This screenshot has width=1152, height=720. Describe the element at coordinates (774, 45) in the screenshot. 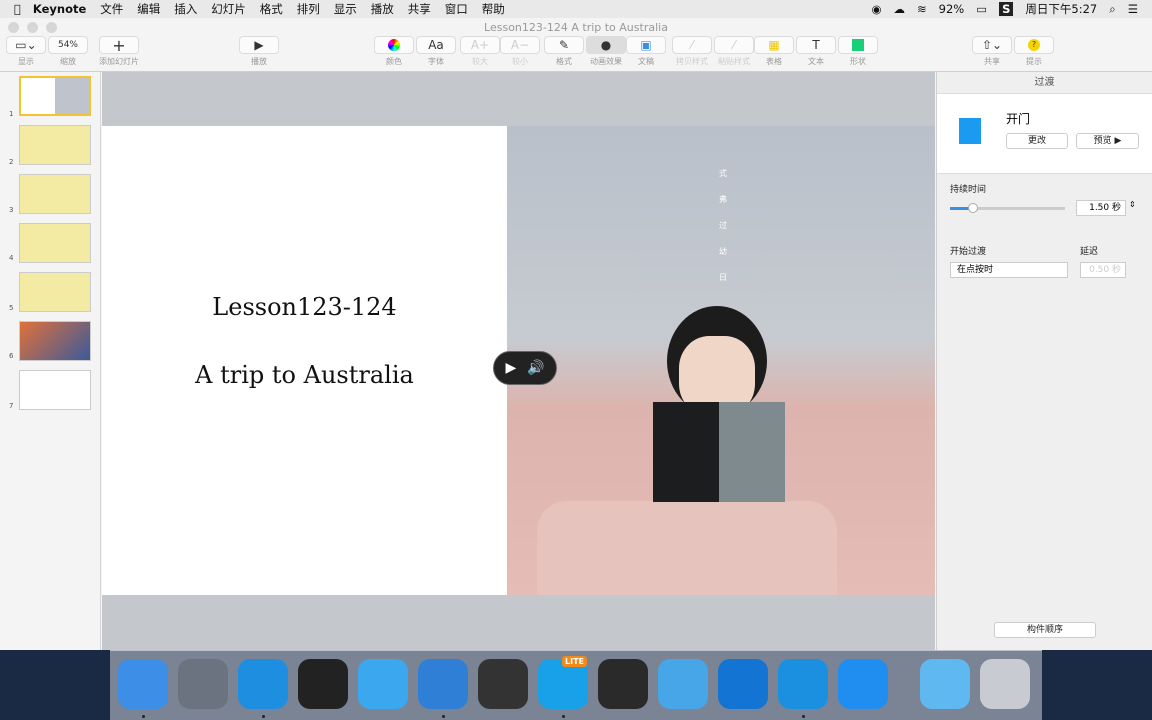

I see `table-icon: ▦` at that location.